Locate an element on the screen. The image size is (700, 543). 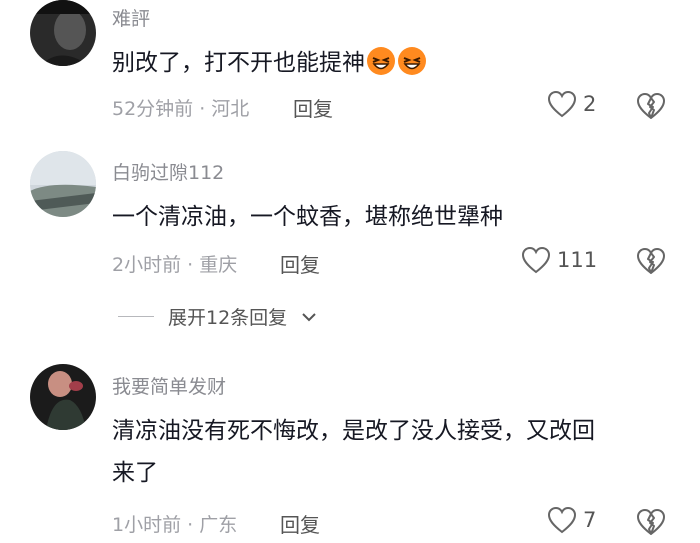
like-button: 111 is located at coordinates (559, 260).